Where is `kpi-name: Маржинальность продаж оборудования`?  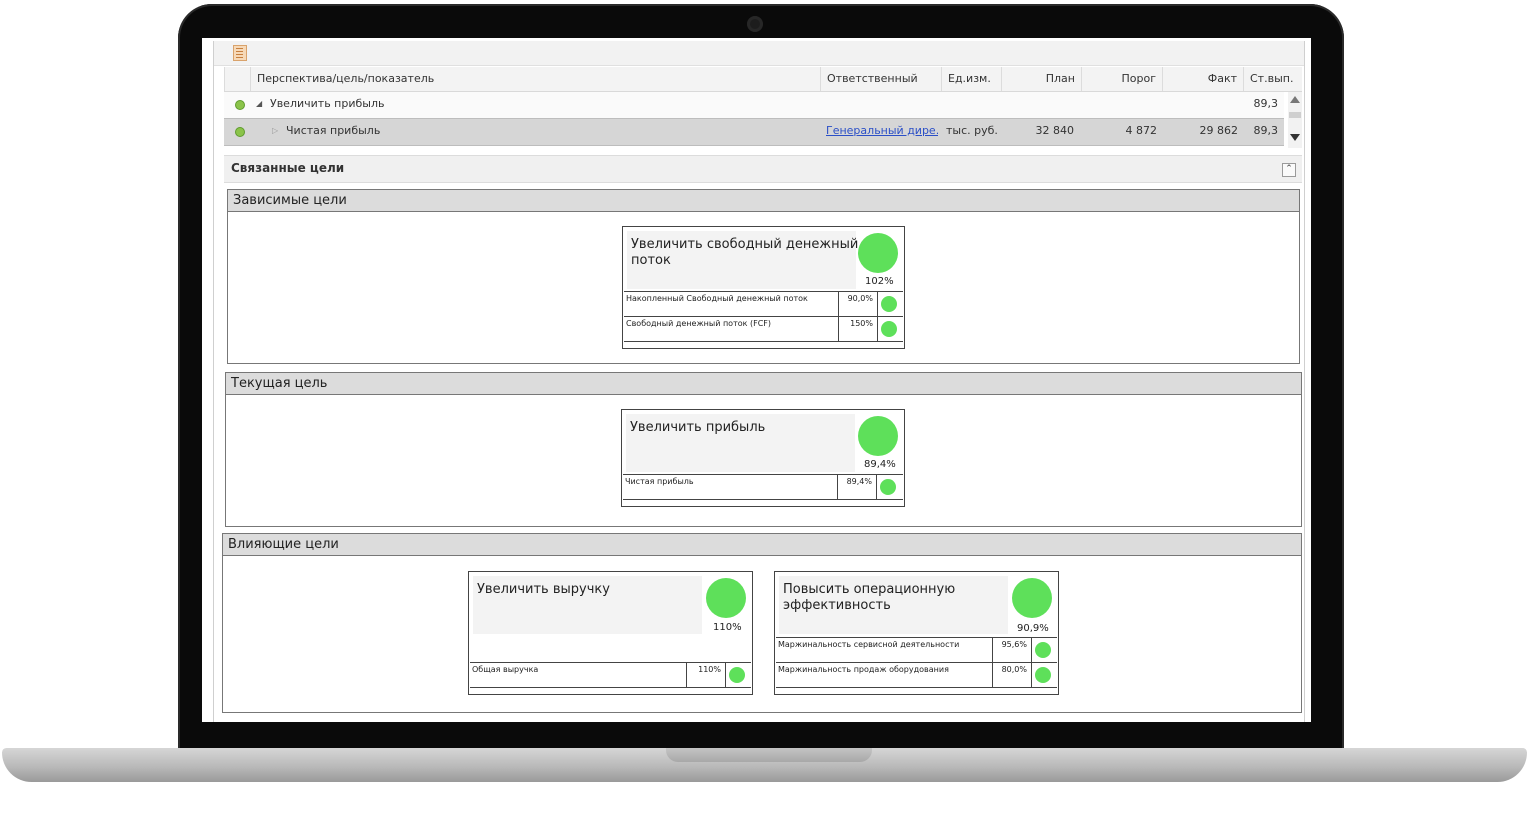 kpi-name: Маржинальность продаж оборудования is located at coordinates (863, 669).